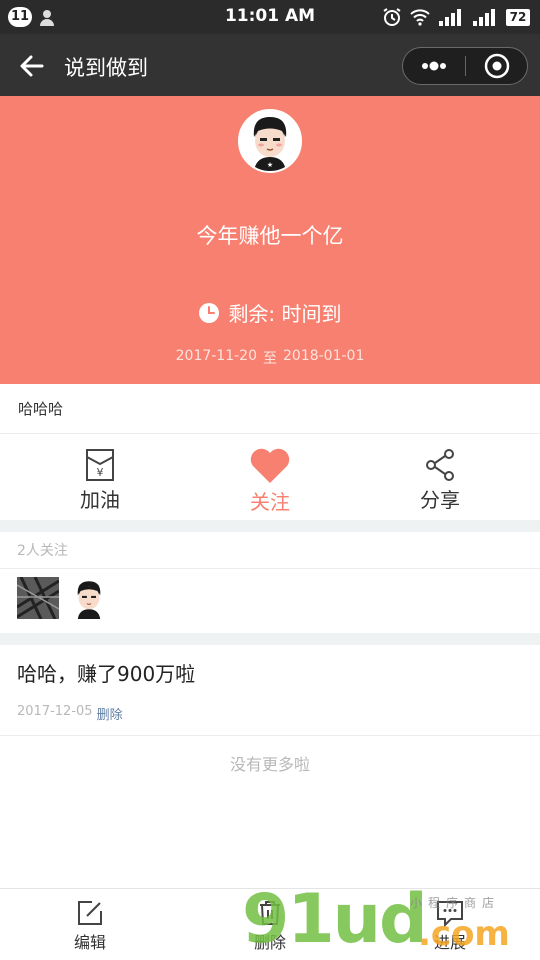  I want to click on wifi-icon, so click(420, 17).